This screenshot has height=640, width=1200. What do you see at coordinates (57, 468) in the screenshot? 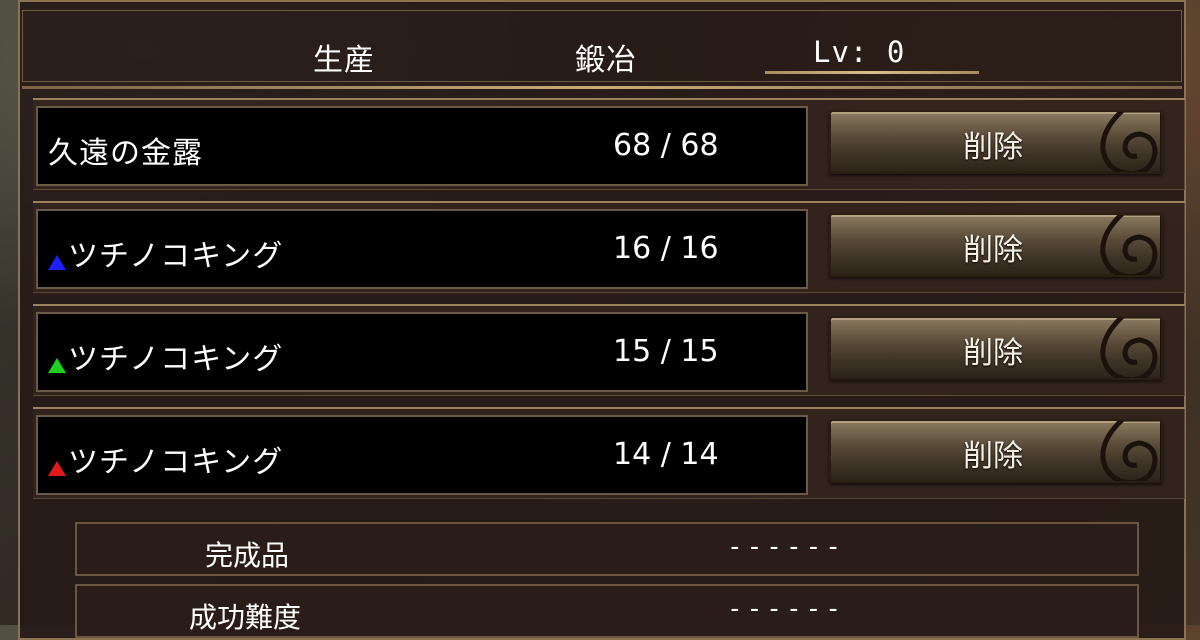
I see `red-triangle-icon` at bounding box center [57, 468].